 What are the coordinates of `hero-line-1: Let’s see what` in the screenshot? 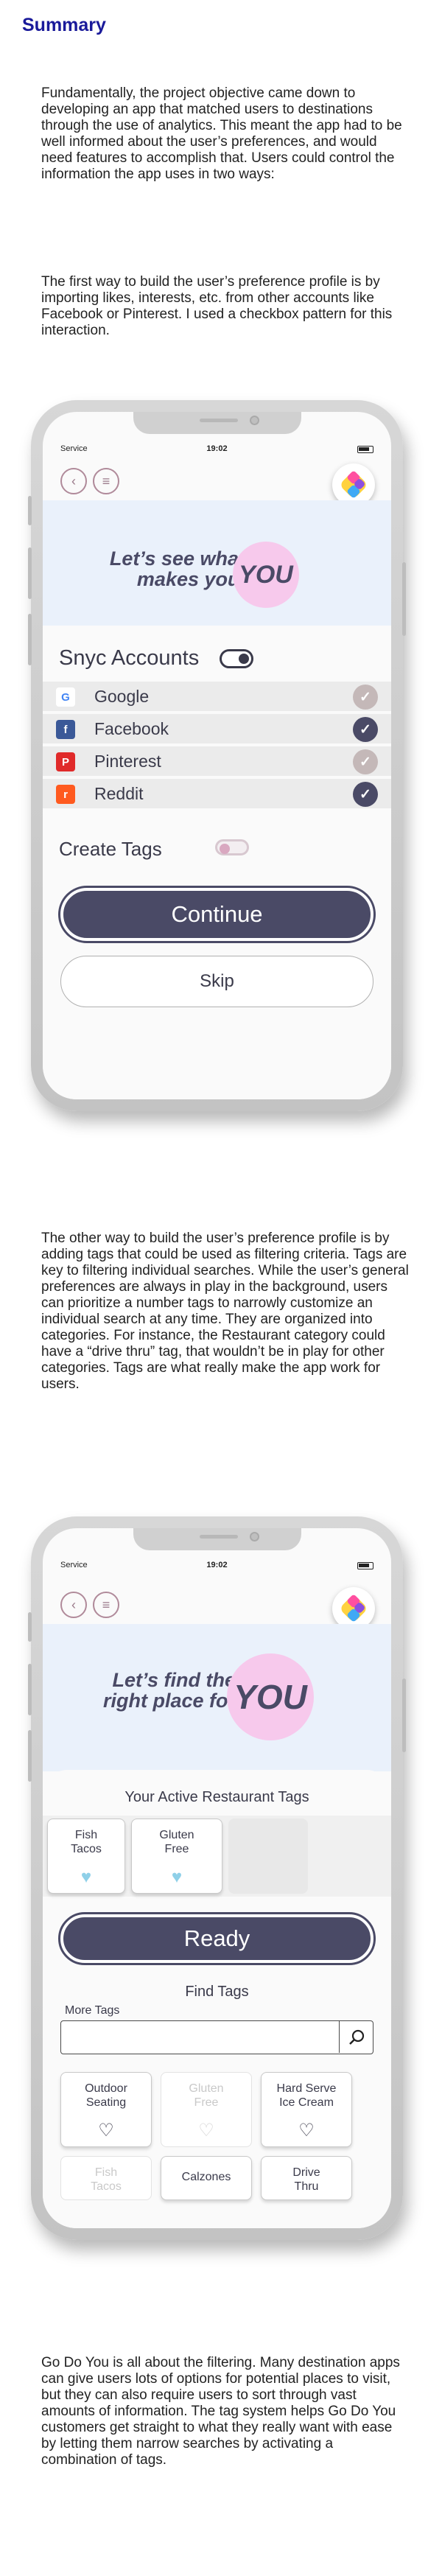 It's located at (177, 558).